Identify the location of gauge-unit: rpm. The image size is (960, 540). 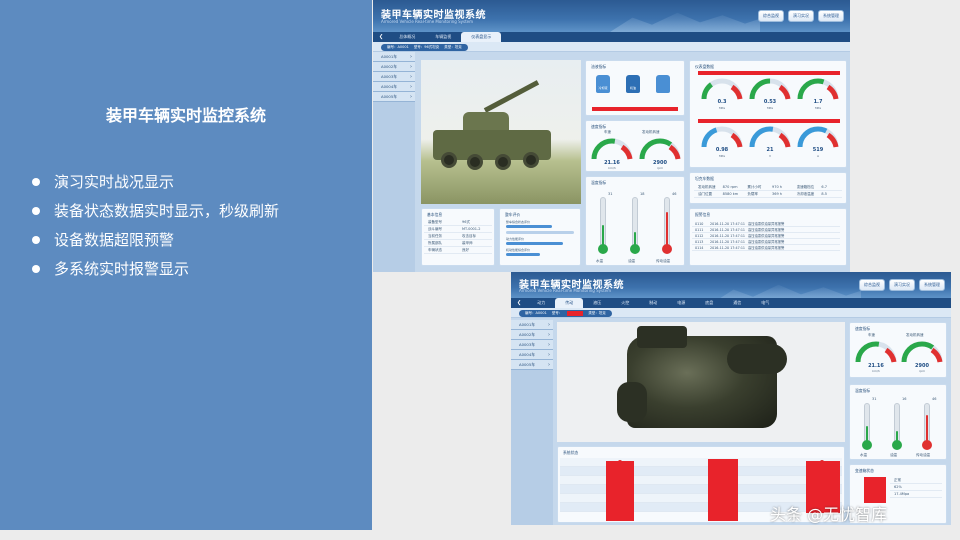
(922, 371).